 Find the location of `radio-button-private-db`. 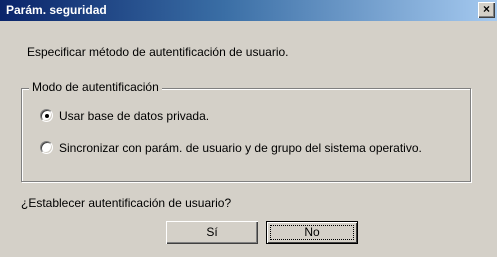

radio-button-private-db is located at coordinates (46, 115).